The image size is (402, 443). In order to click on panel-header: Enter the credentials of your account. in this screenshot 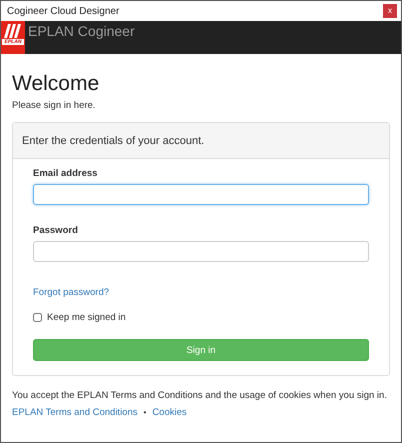, I will do `click(201, 141)`.